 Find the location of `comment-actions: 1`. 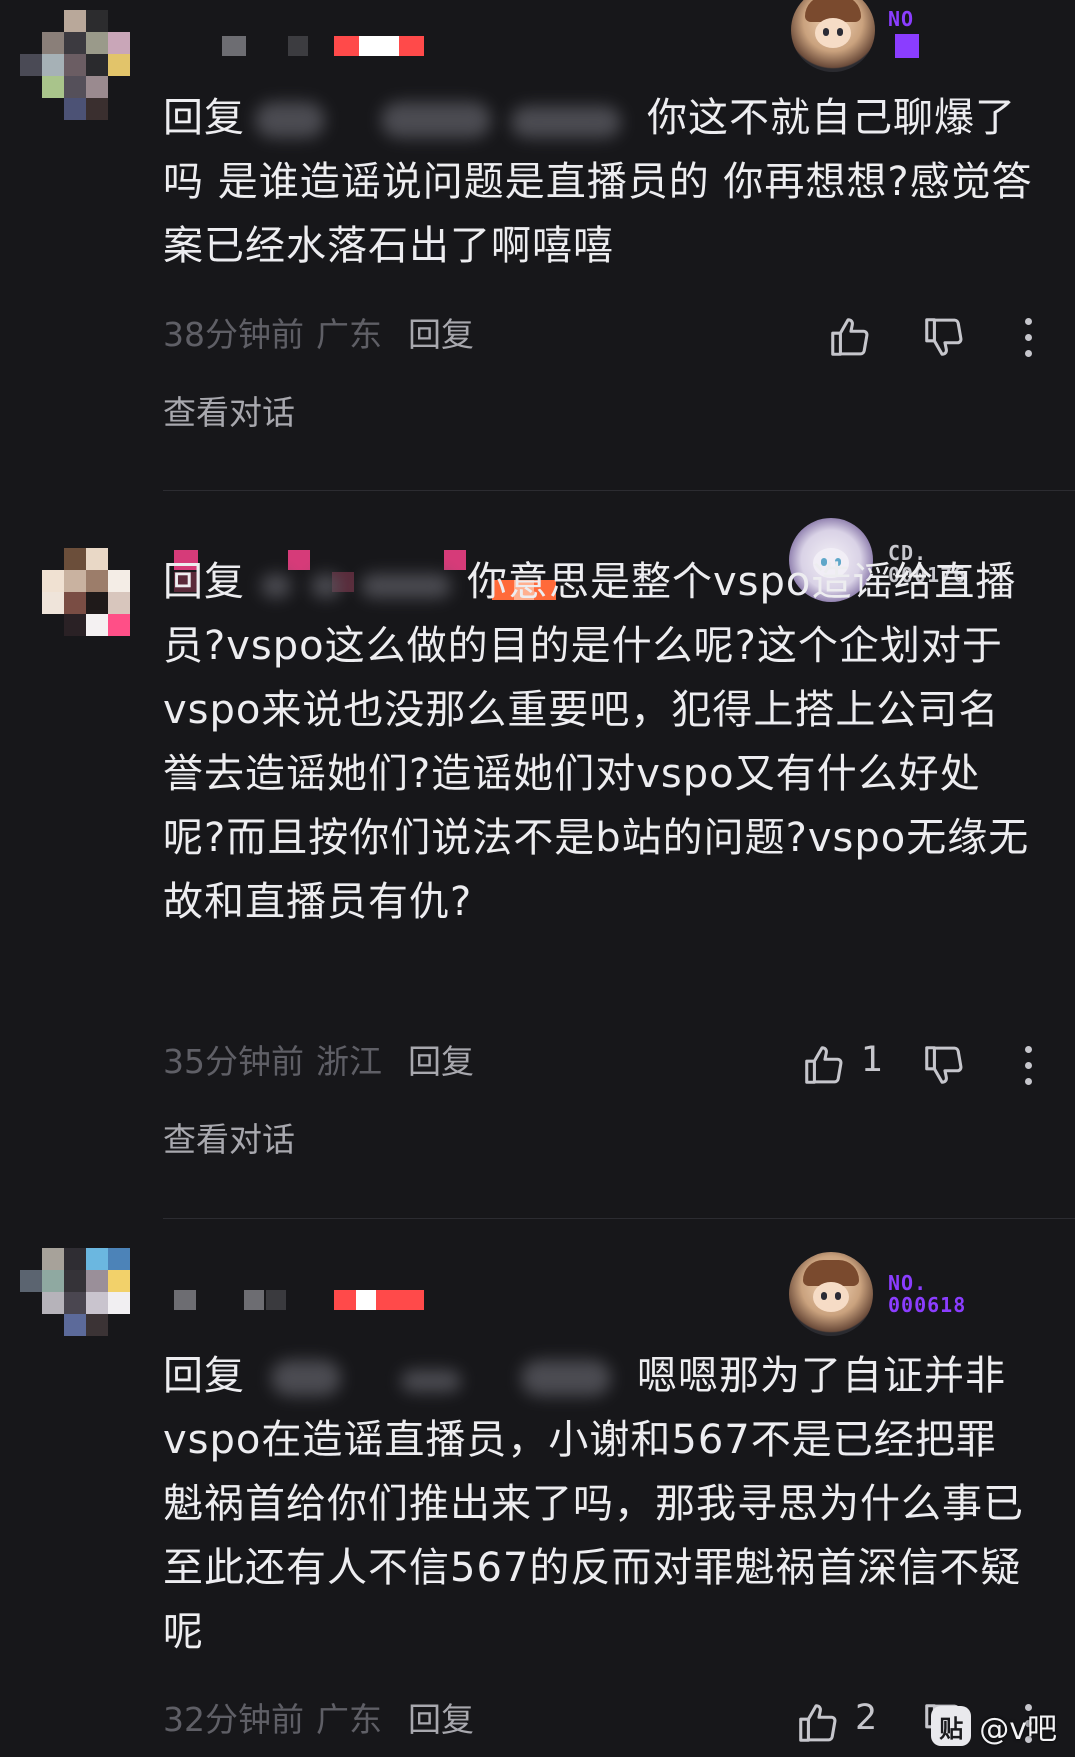

comment-actions: 1 is located at coordinates (925, 1064).